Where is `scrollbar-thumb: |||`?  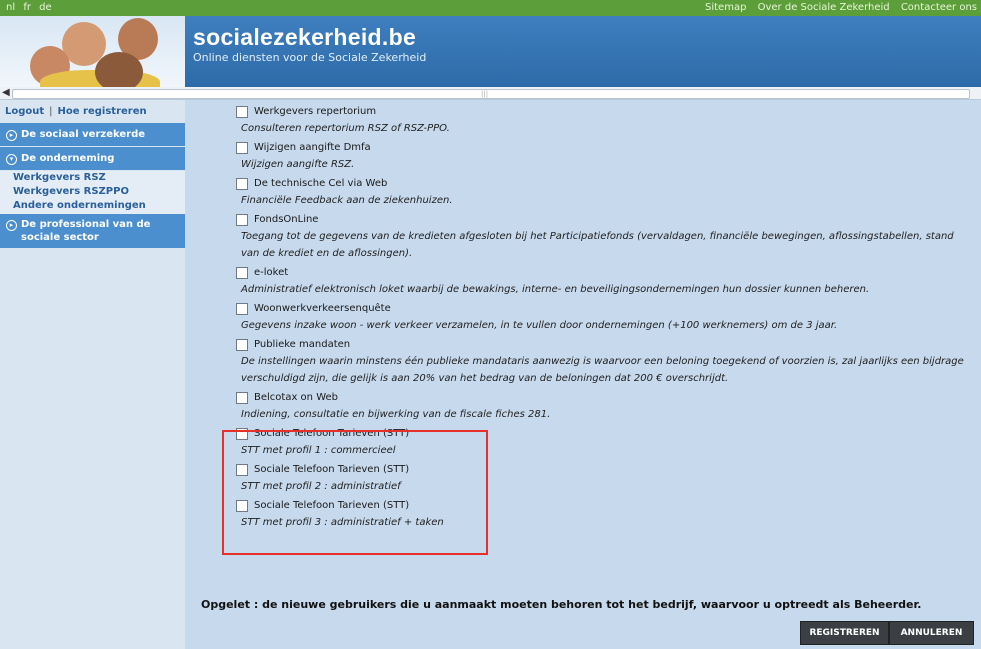 scrollbar-thumb: ||| is located at coordinates (491, 94).